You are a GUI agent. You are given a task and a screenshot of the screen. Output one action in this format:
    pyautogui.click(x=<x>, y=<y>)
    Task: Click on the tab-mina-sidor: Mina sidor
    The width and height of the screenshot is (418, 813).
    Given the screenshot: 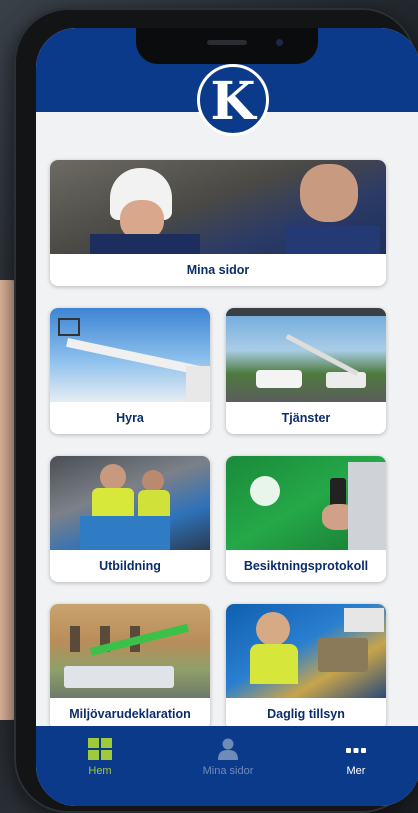 What is the action you would take?
    pyautogui.click(x=228, y=757)
    